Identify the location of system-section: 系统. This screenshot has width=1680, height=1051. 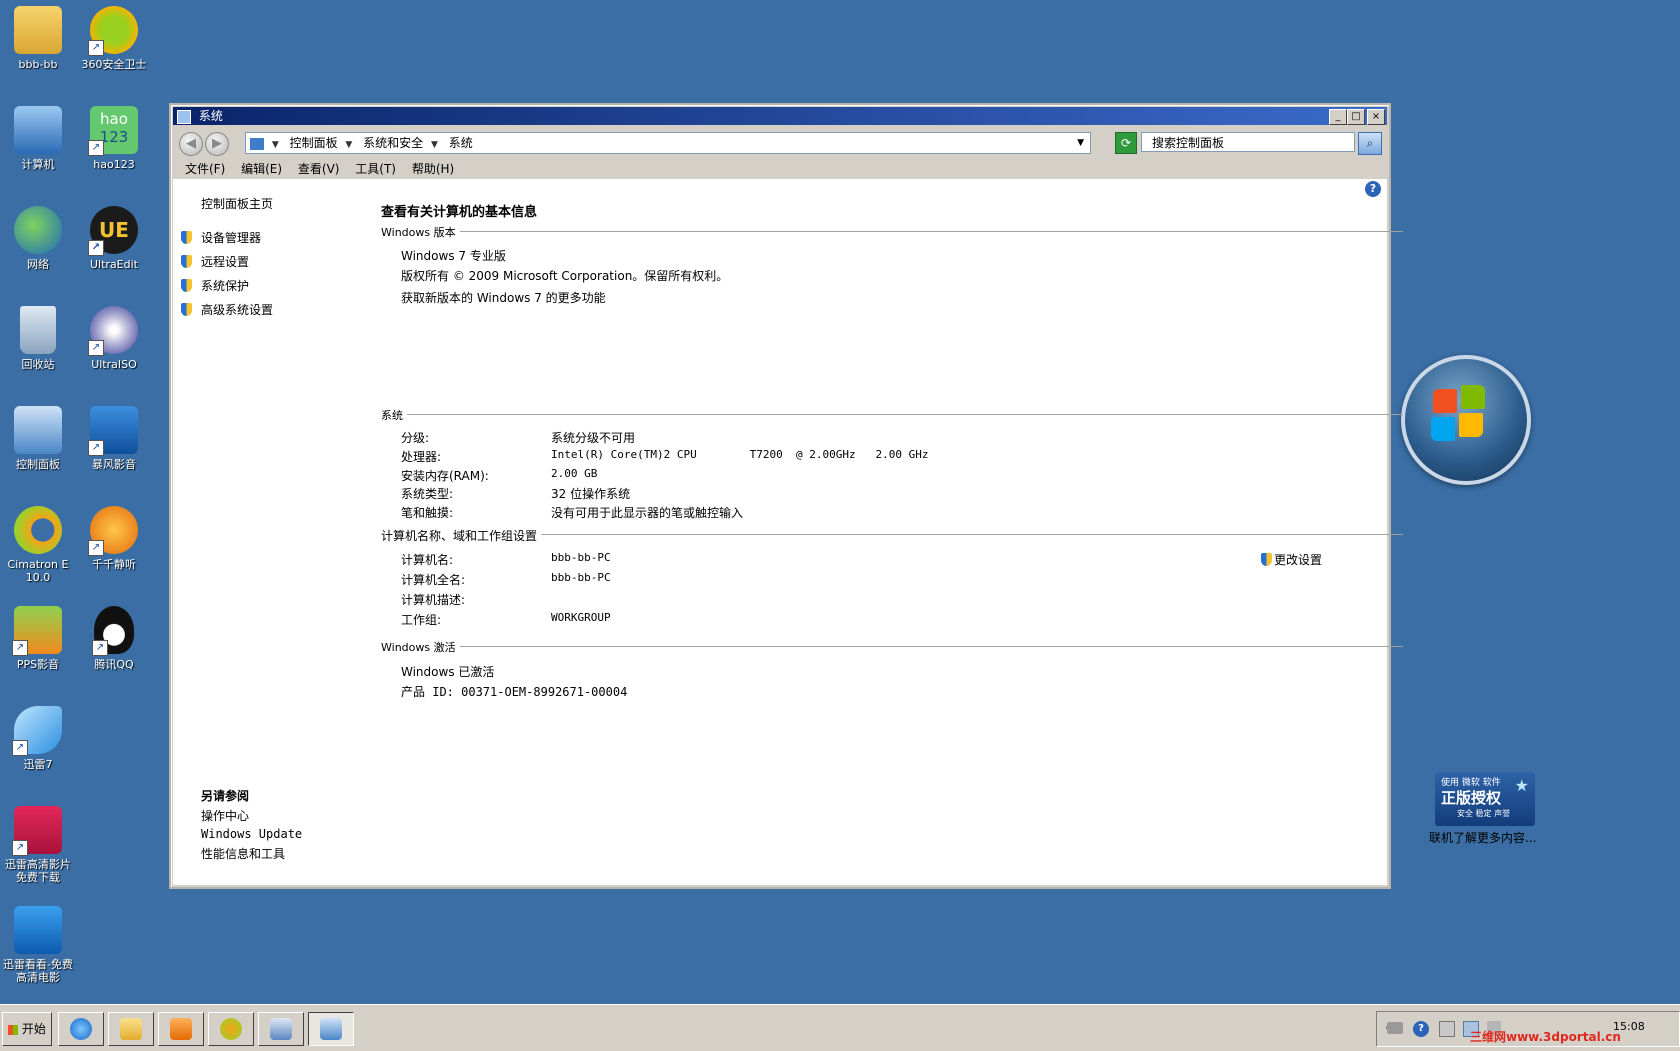
(892, 415).